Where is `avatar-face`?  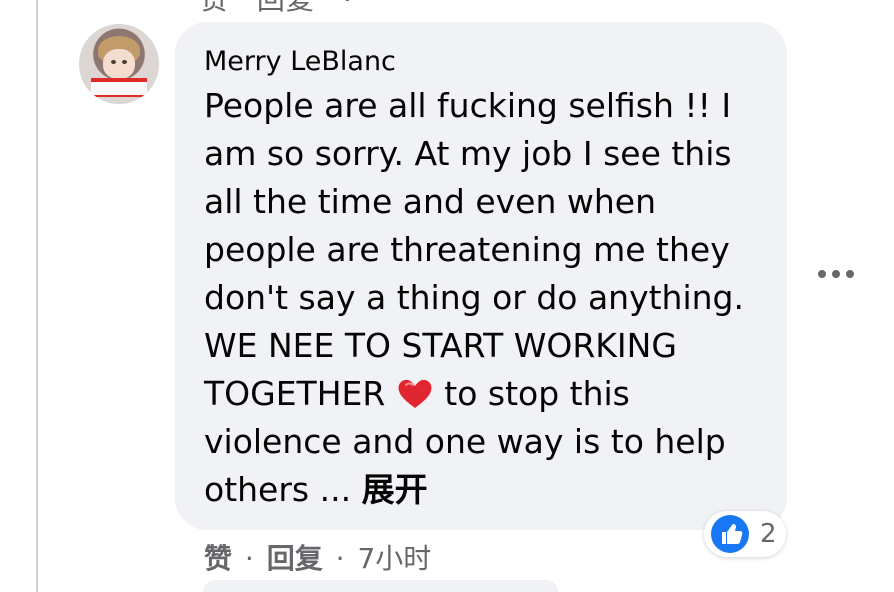 avatar-face is located at coordinates (119, 64).